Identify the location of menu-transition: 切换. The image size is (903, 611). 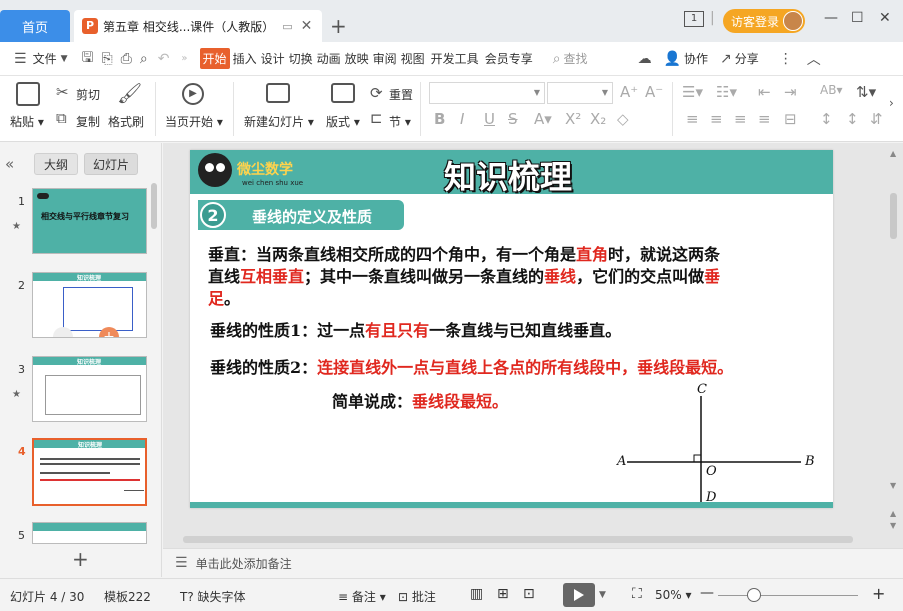
(301, 58).